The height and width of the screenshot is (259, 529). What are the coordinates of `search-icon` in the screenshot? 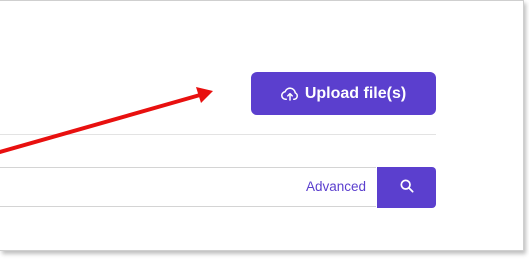 It's located at (407, 187).